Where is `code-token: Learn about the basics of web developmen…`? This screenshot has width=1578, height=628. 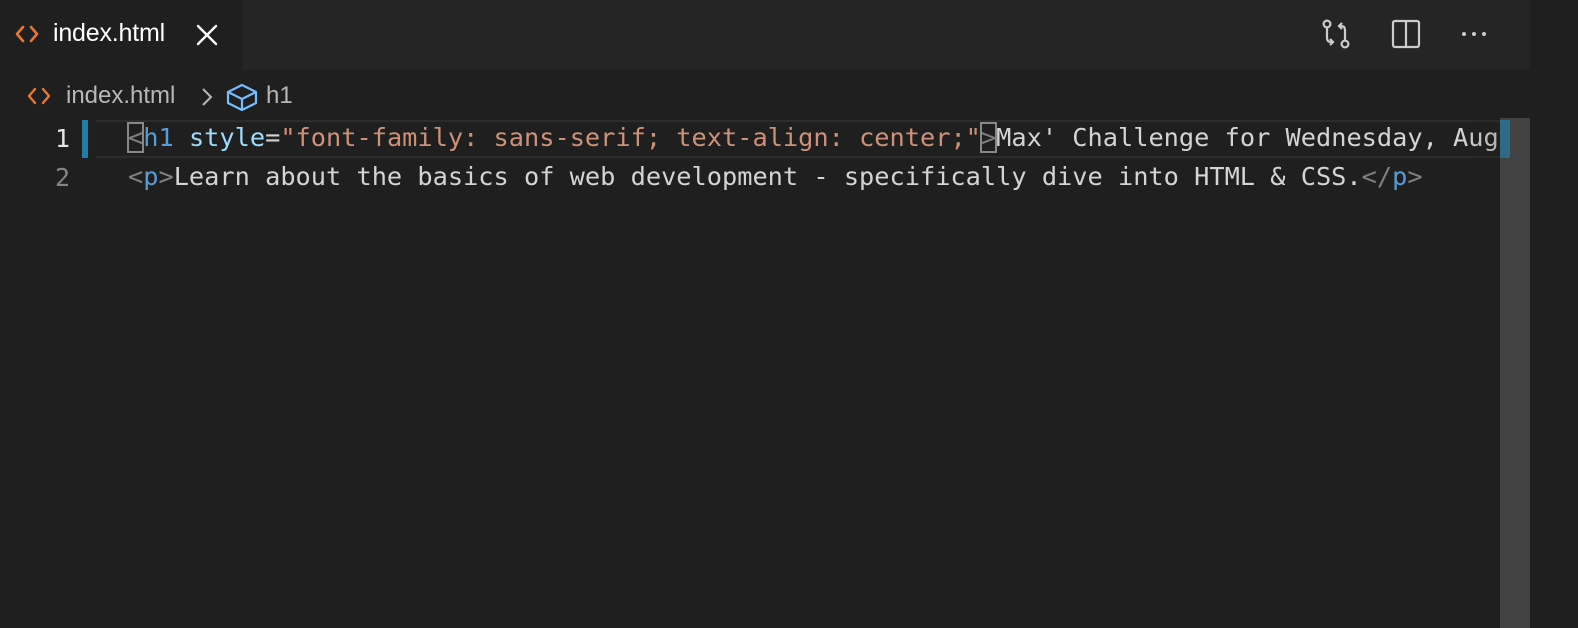
code-token: Learn about the basics of web developmen… is located at coordinates (767, 176).